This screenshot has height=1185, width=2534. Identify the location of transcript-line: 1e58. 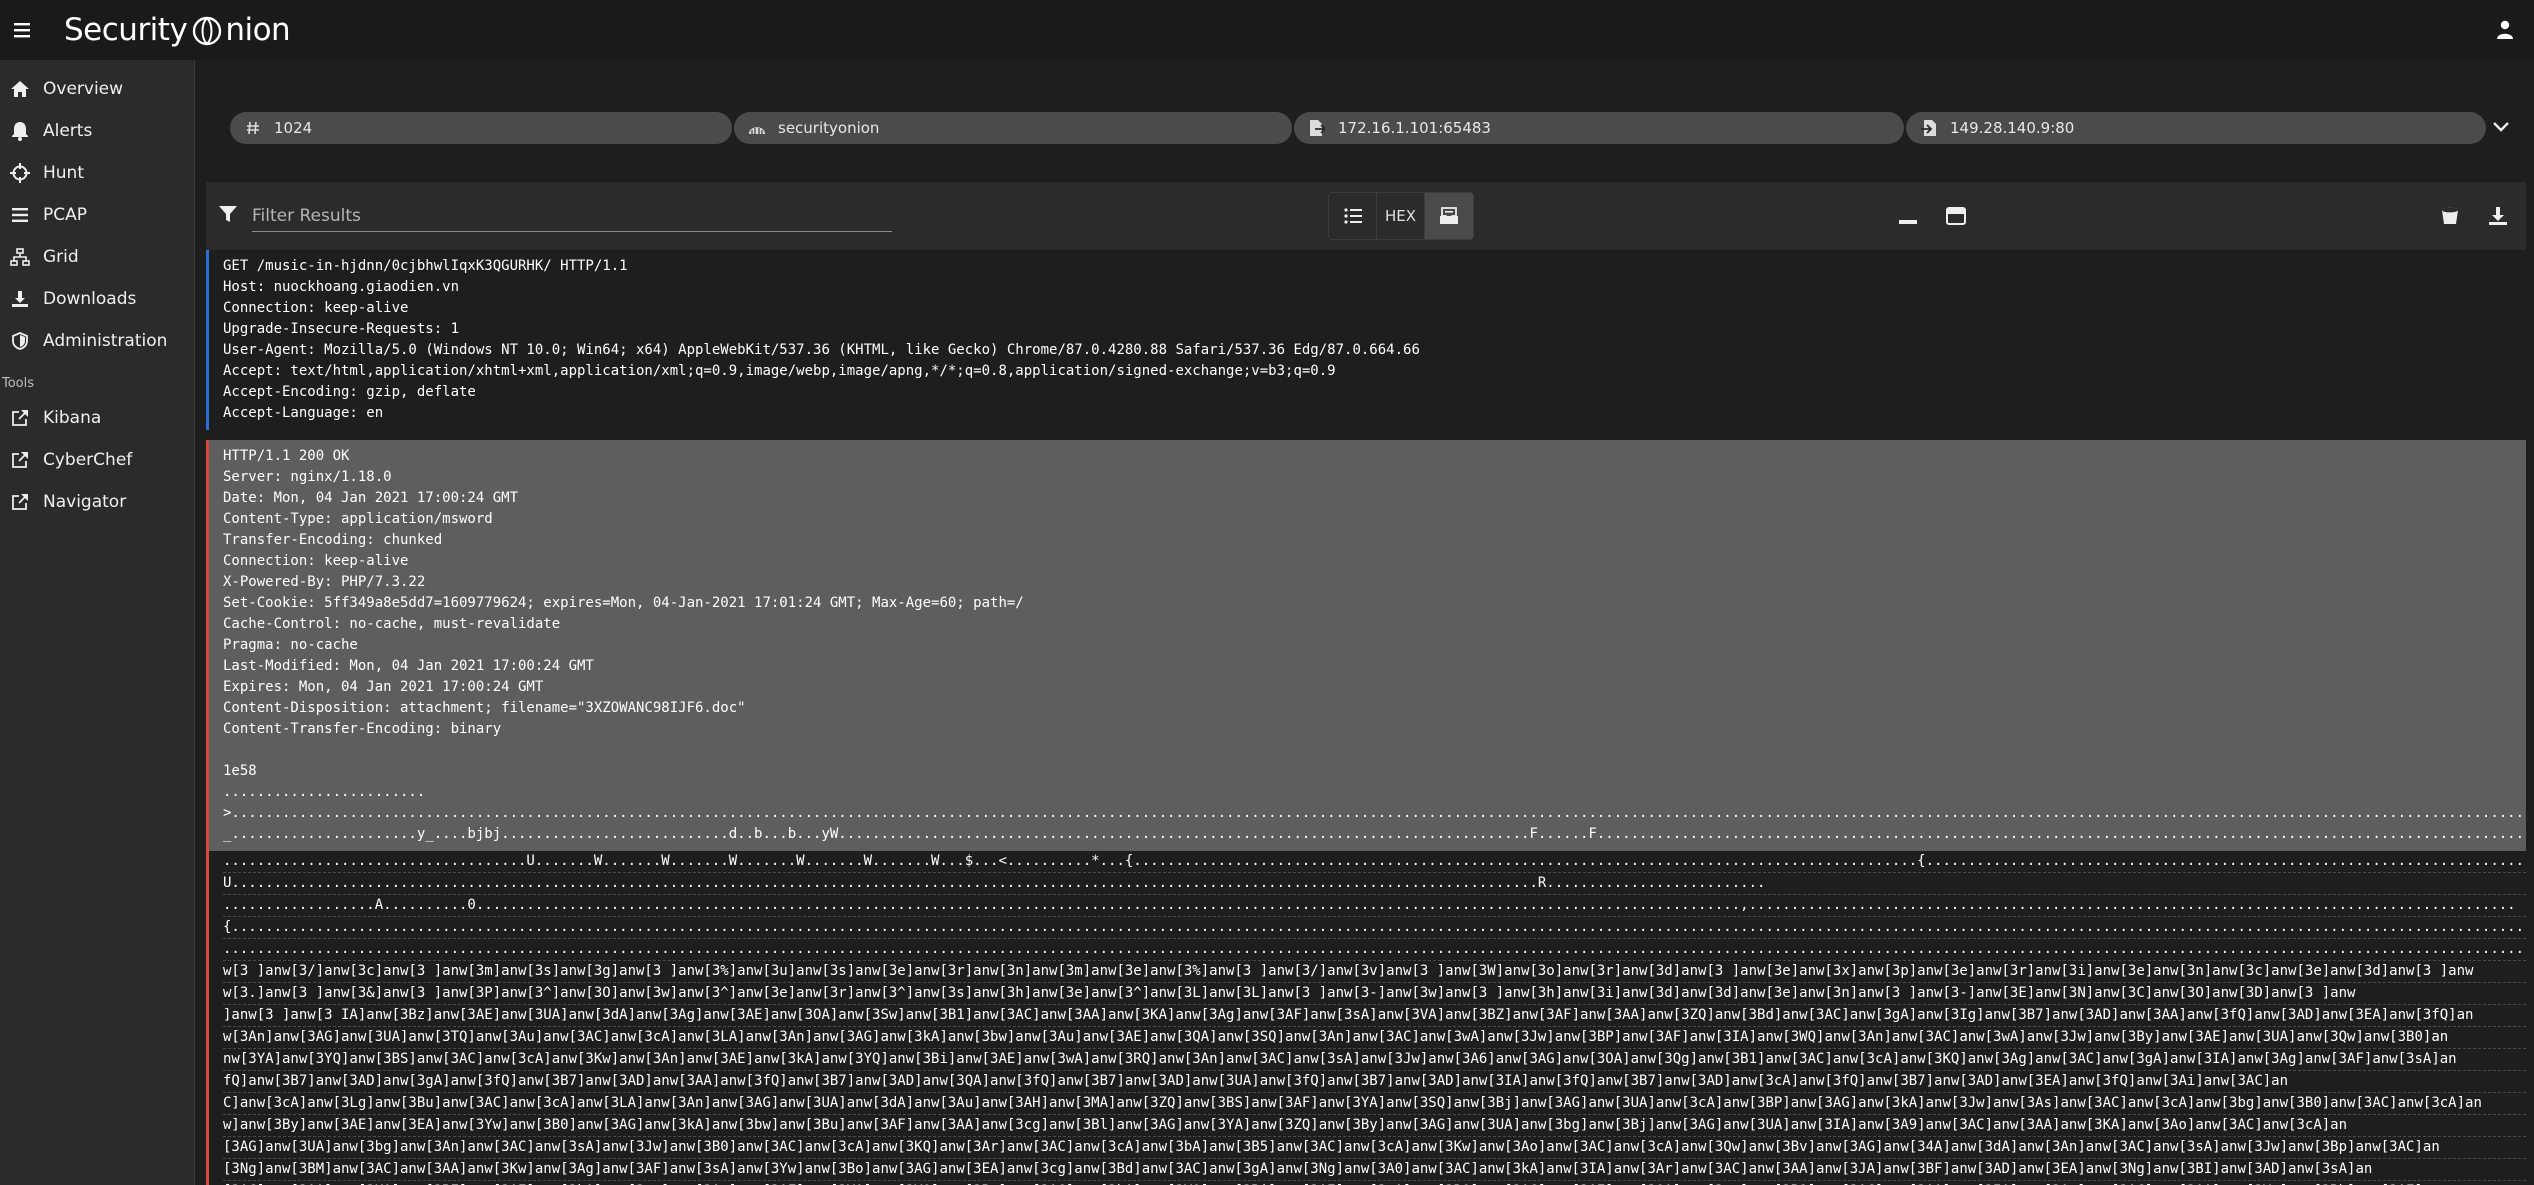
(240, 771).